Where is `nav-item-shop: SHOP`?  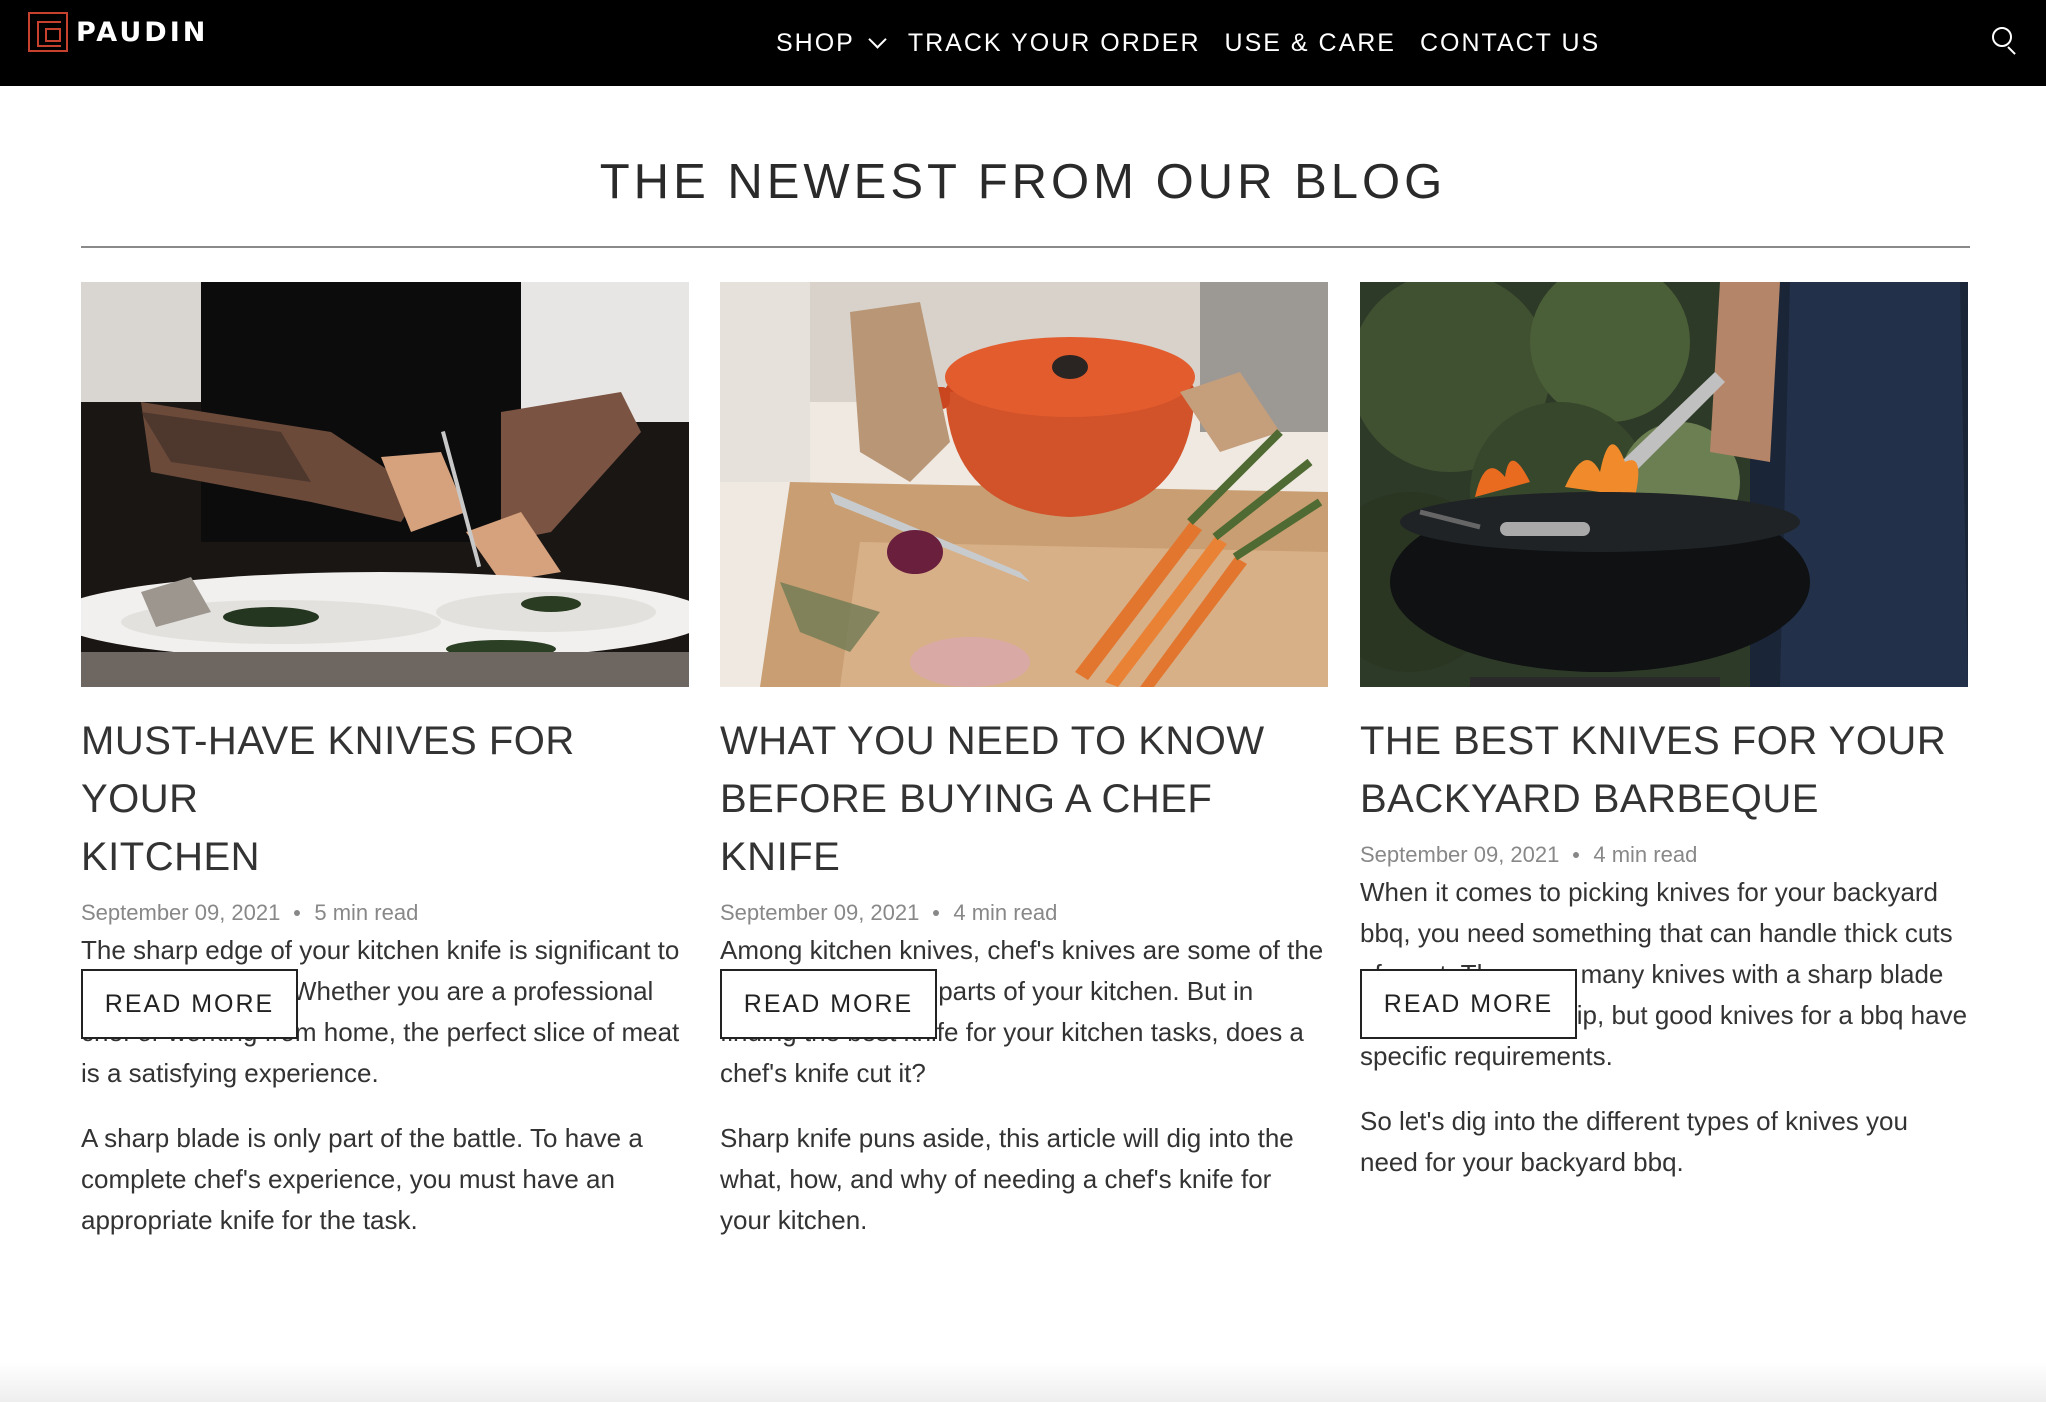
nav-item-shop: SHOP is located at coordinates (831, 43).